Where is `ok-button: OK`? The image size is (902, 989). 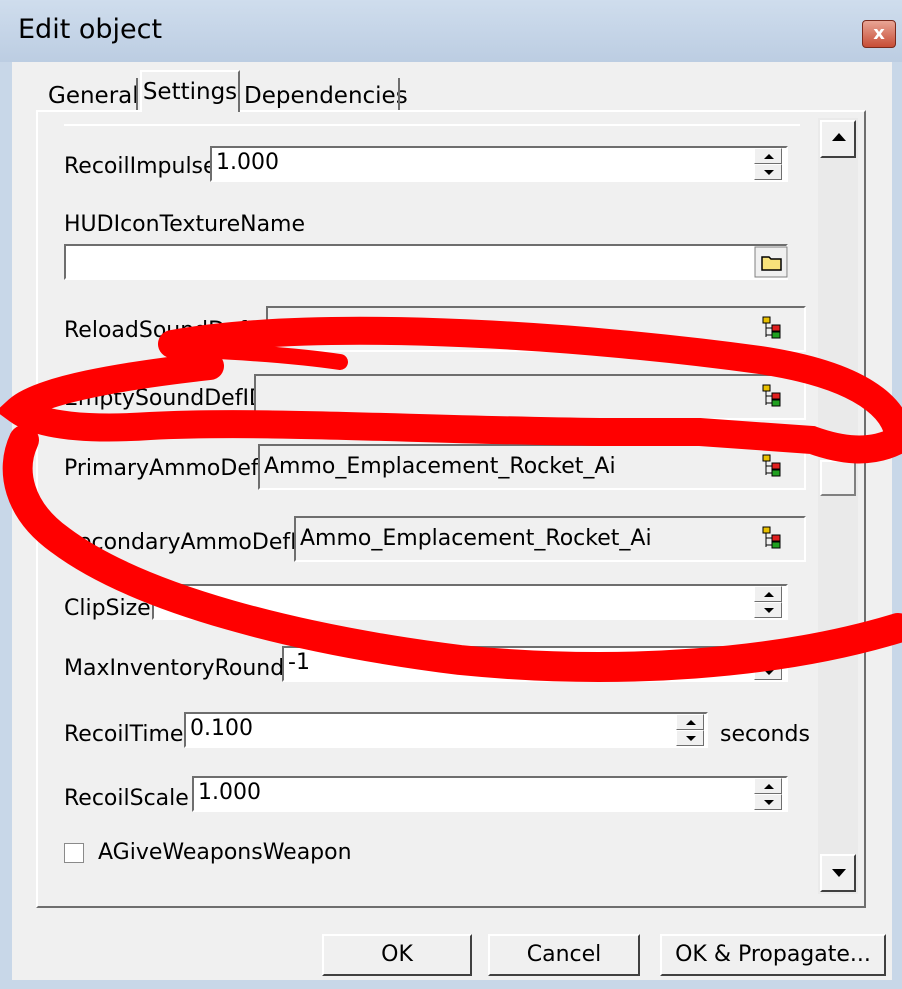
ok-button: OK is located at coordinates (397, 955).